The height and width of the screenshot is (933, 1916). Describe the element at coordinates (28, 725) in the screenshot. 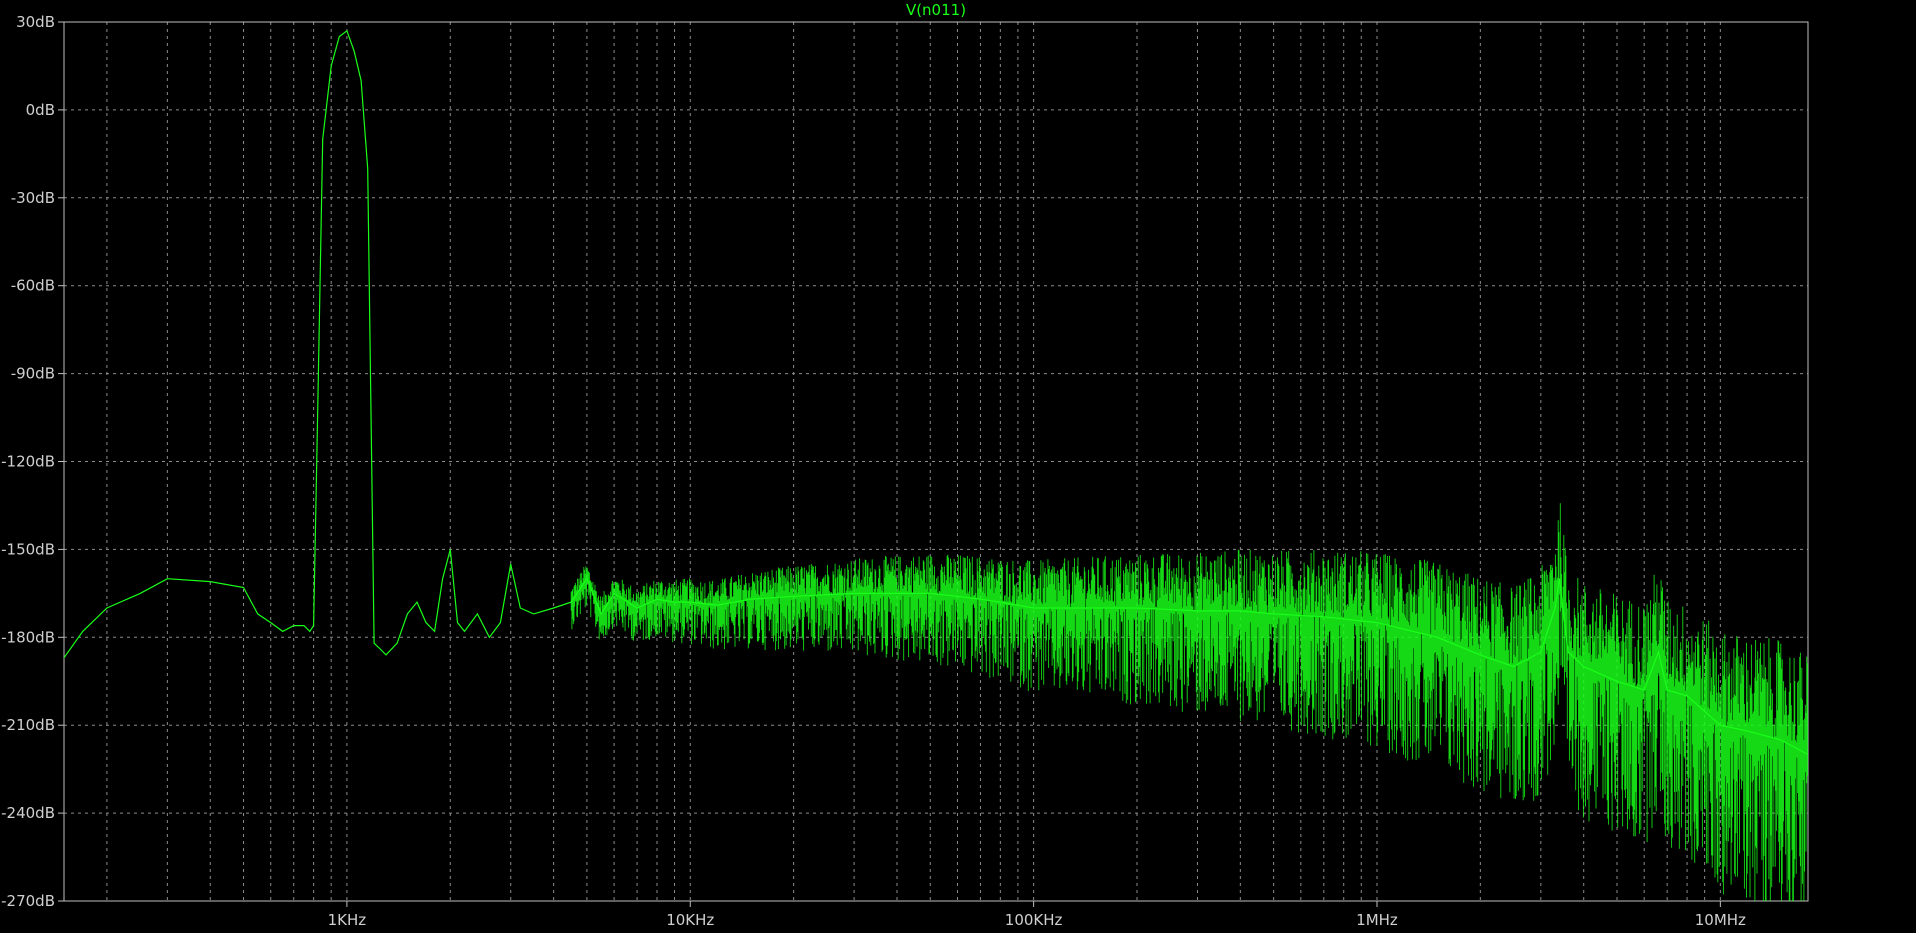

I see `y-tick-label: -210dB` at that location.